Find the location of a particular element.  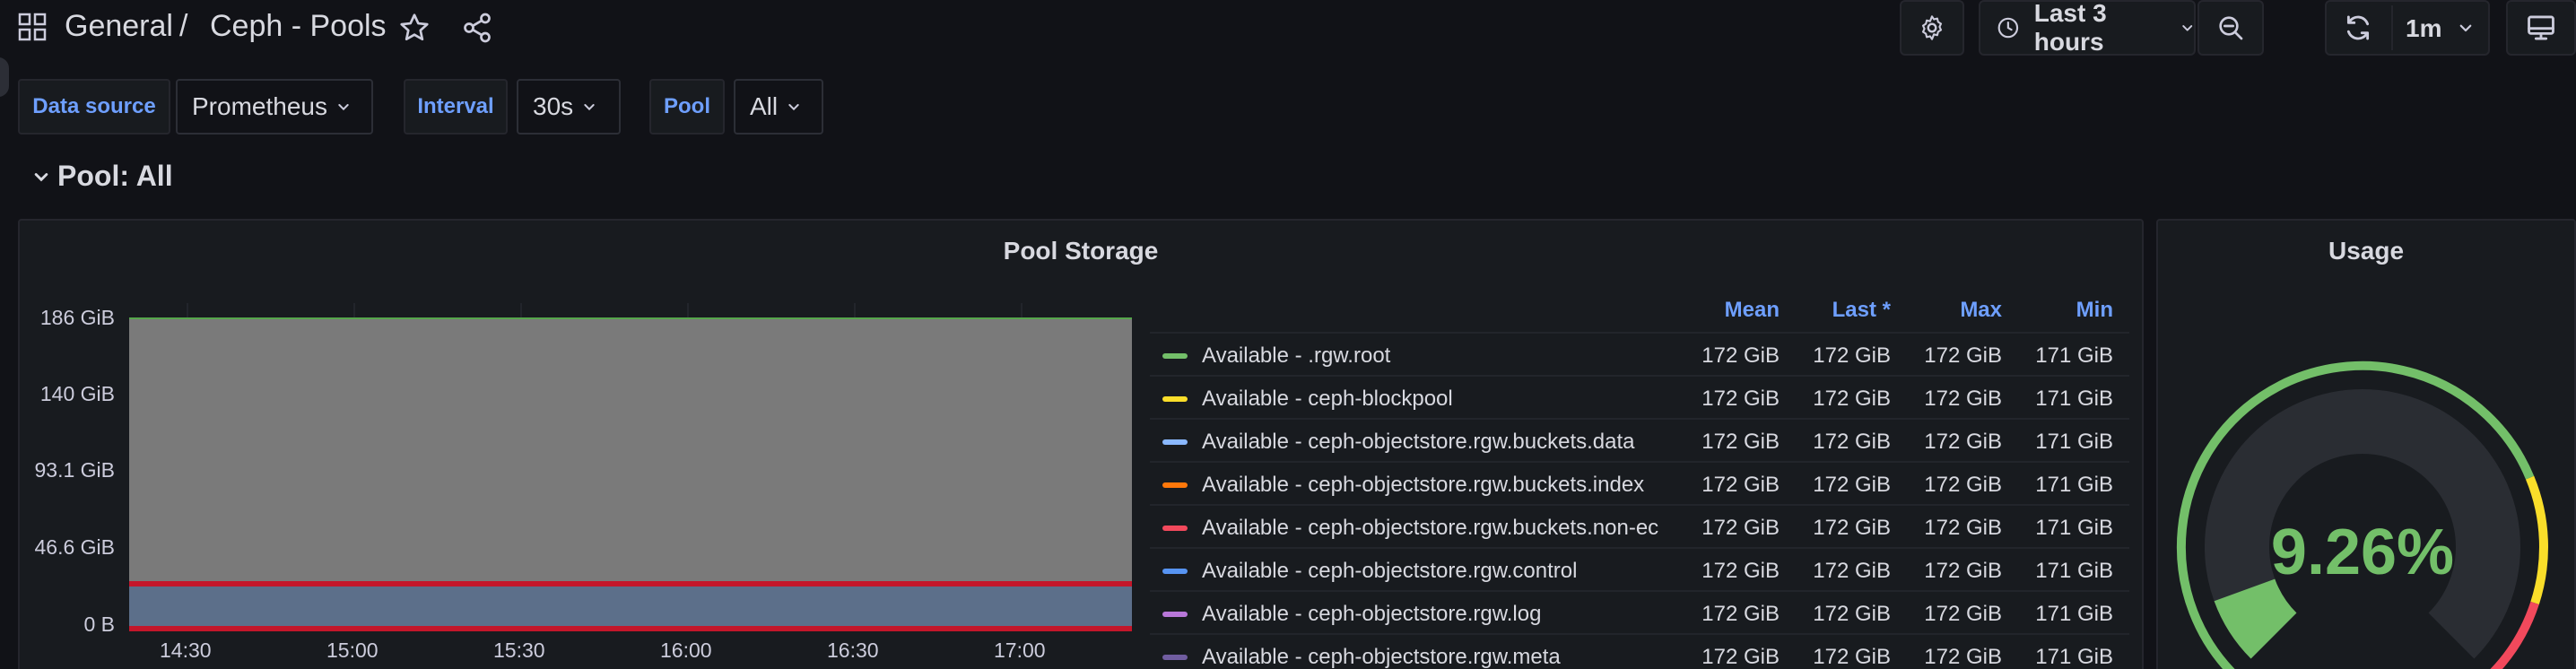

gauge-value-text: 9.26% is located at coordinates (2362, 552).